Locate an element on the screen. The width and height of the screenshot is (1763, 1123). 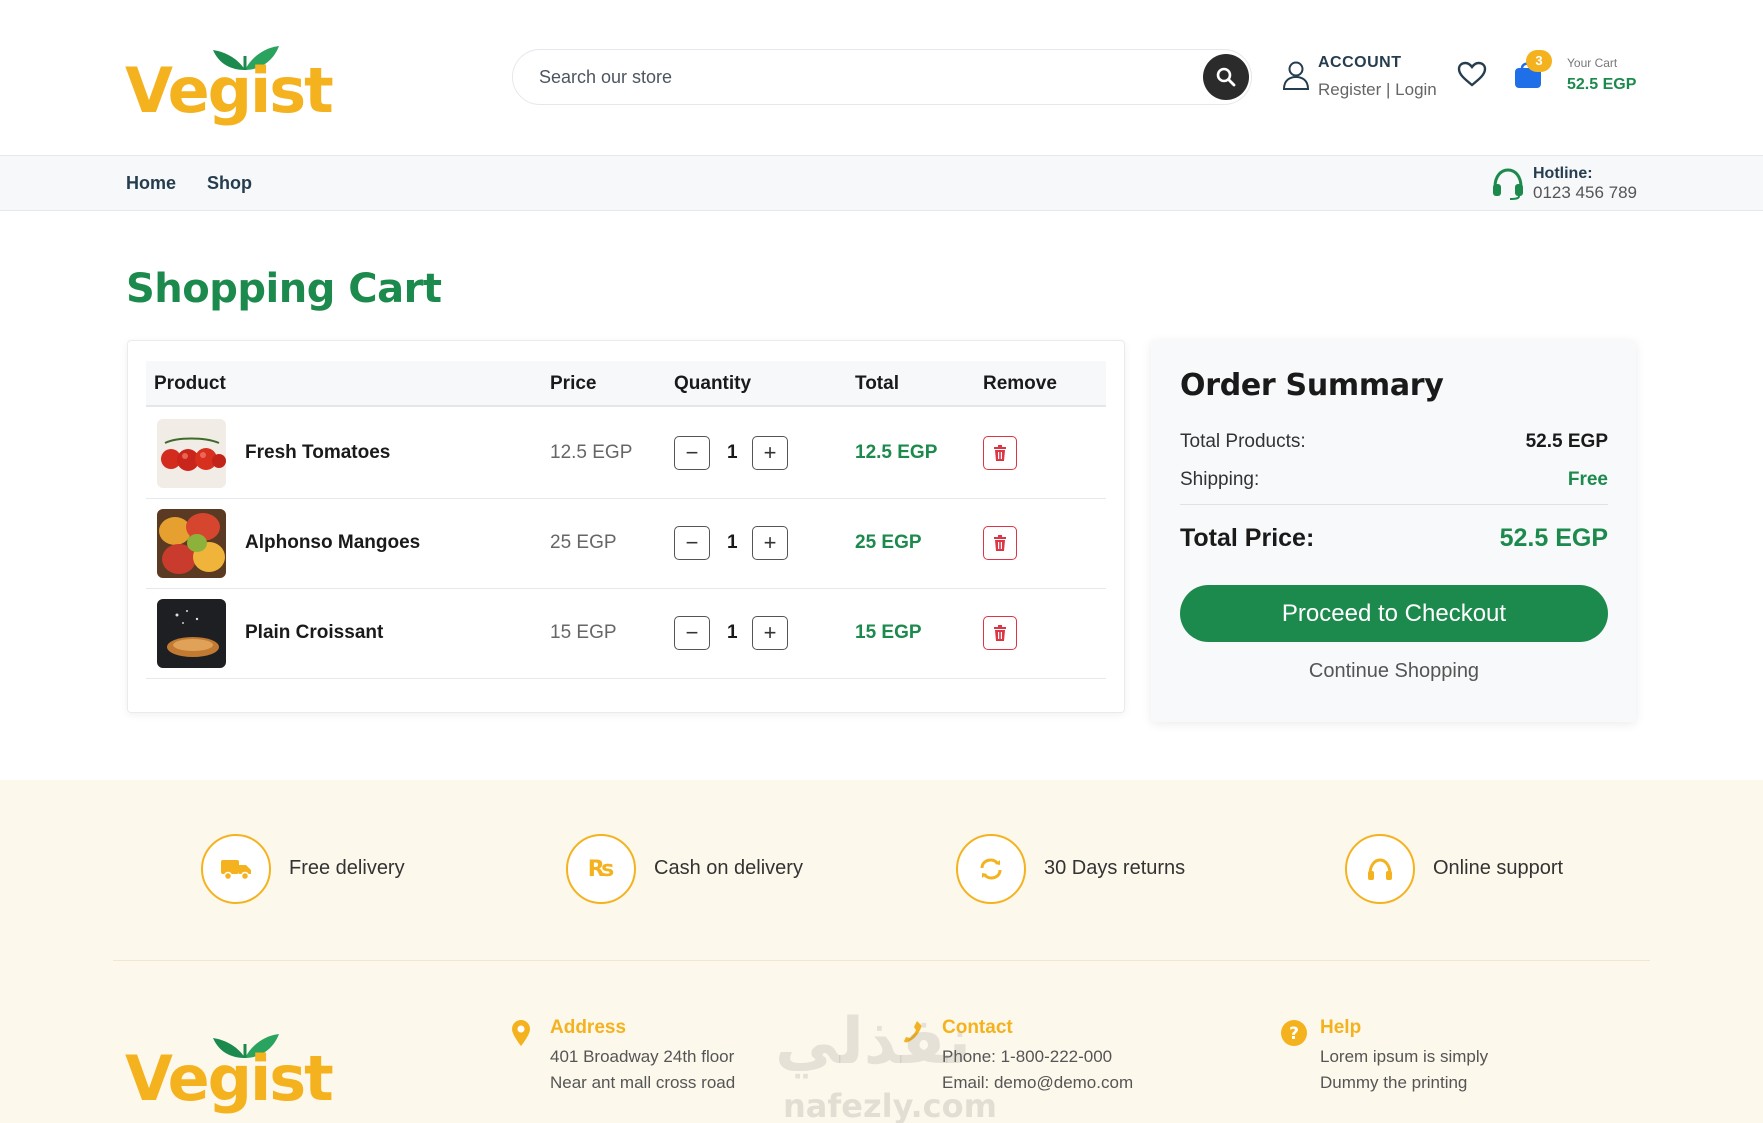
col-remove: Remove is located at coordinates (1020, 383).